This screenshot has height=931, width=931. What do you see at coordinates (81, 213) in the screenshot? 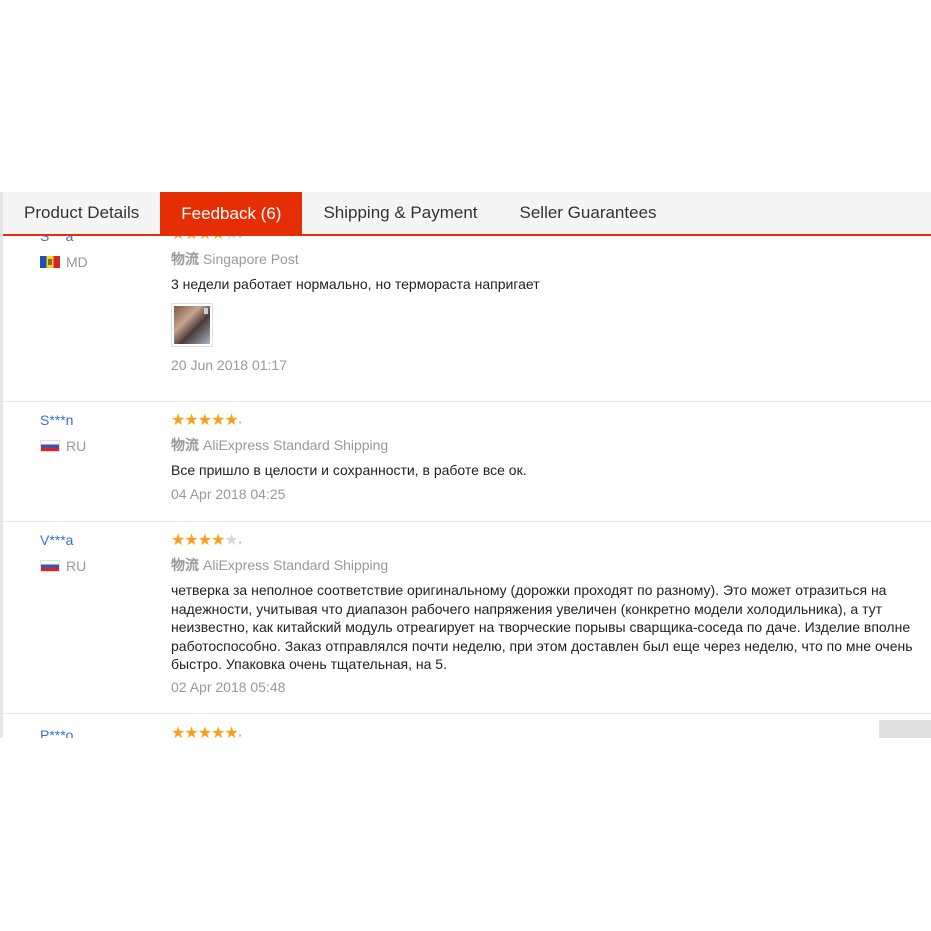
I see `tab-product-details: Product Details` at bounding box center [81, 213].